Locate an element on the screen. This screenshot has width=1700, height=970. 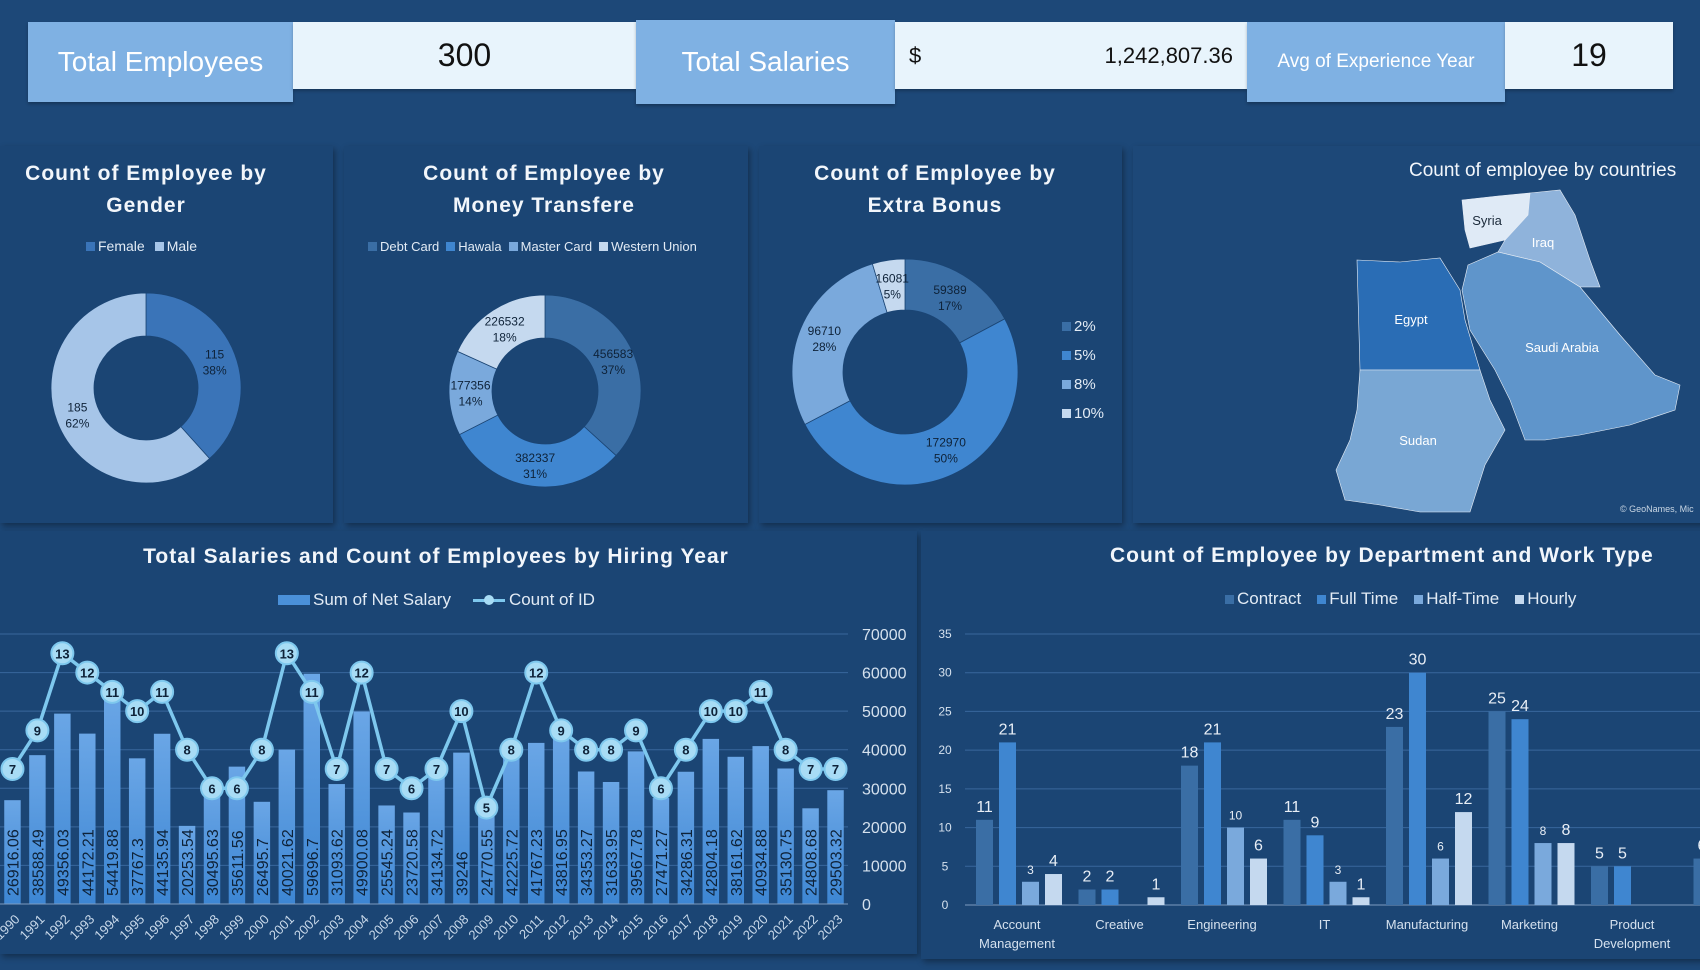
donut-percent-label: 17% is located at coordinates (950, 306).